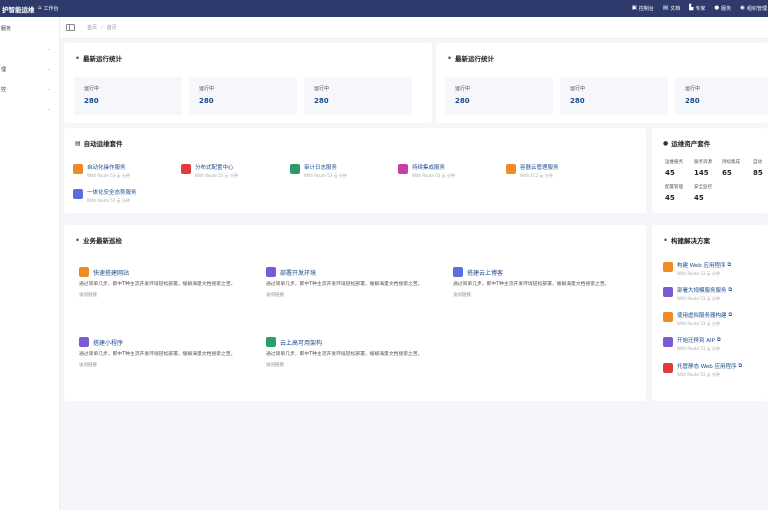 Image resolution: width=768 pixels, height=510 pixels. Describe the element at coordinates (30, 263) in the screenshot. I see `sidebar: 服务 ⌄ 理 ⌄ 控 ⌄ ⌄` at that location.